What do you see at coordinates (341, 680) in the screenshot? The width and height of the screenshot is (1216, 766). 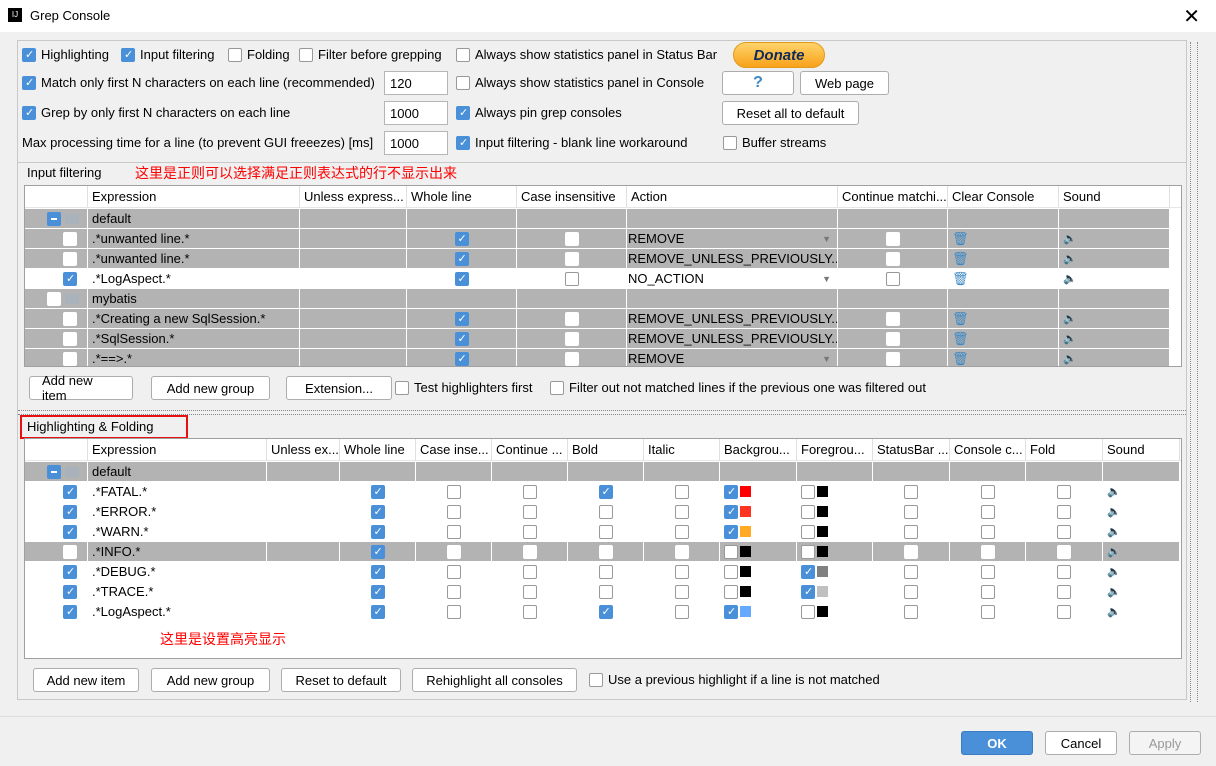 I see `reset-to-default-button: Reset to default` at bounding box center [341, 680].